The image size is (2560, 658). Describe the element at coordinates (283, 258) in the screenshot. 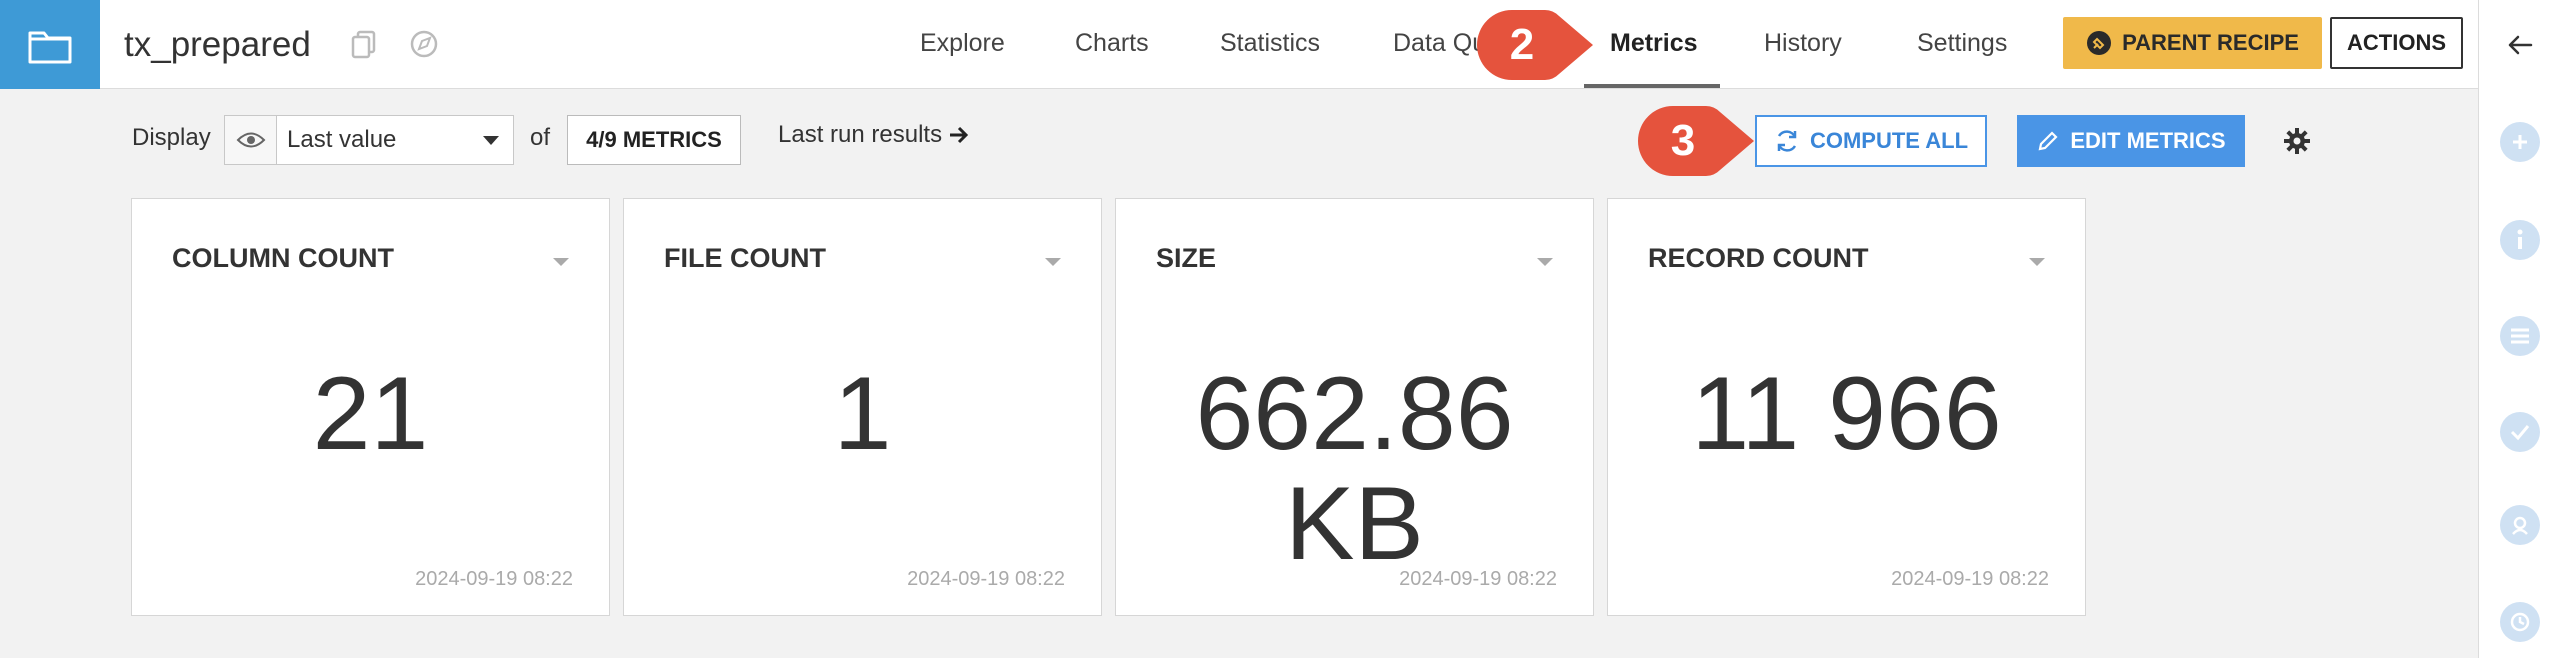

I see `metric-title: COLUMN COUNT` at that location.